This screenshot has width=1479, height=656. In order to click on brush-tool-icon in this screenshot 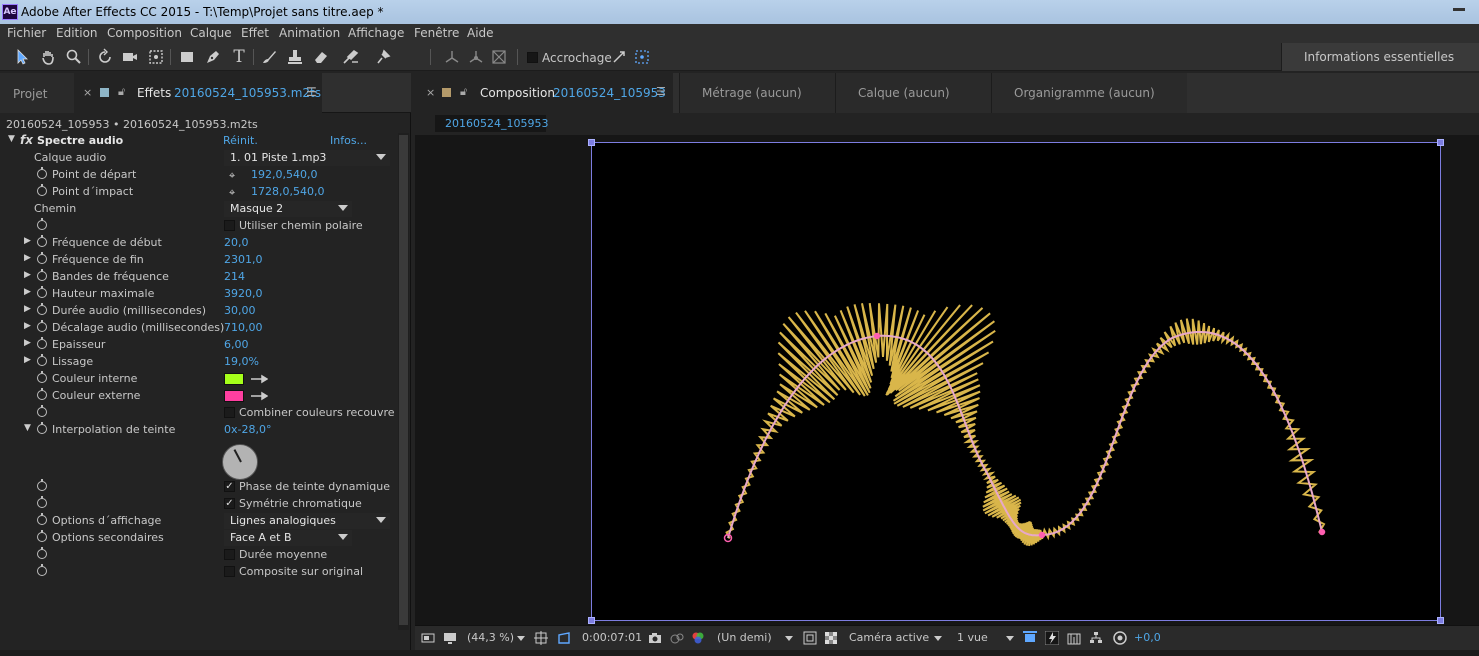, I will do `click(269, 57)`.